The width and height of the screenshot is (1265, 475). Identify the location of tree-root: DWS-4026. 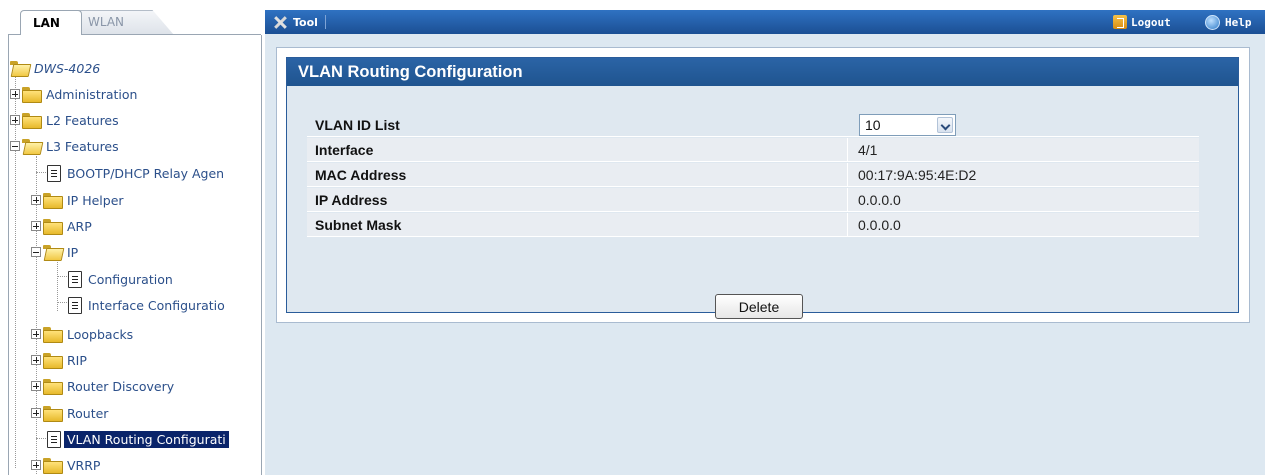
(55, 68).